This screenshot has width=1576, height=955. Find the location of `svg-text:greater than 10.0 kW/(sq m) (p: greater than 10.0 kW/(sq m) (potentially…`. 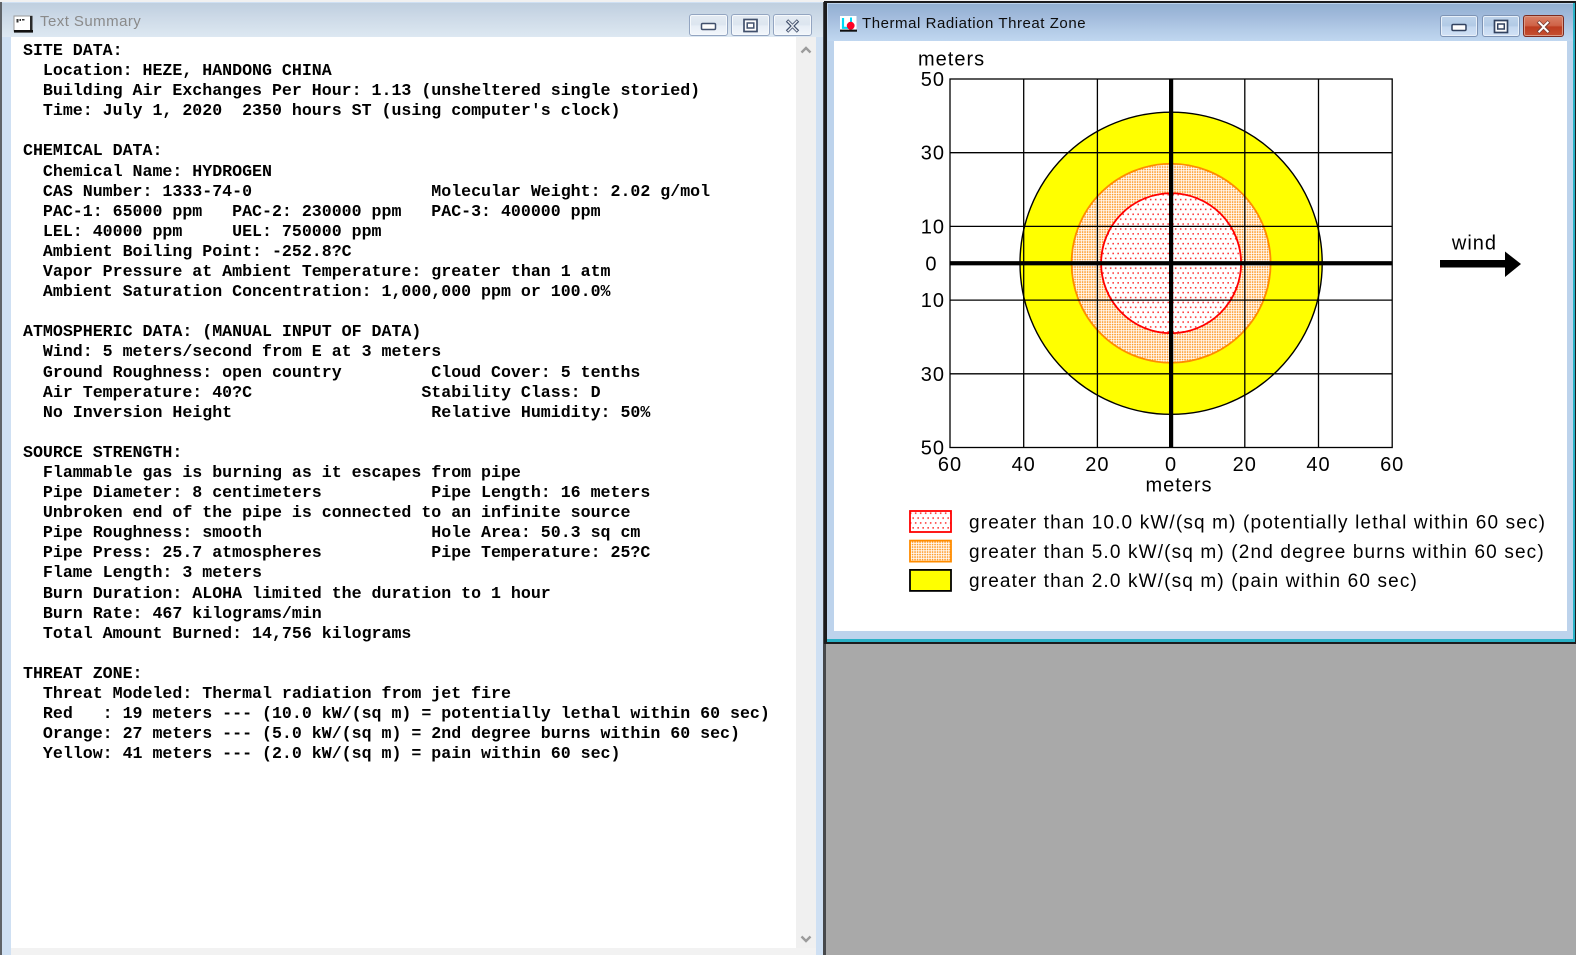

svg-text:greater than 10.0 kW/(sq m) (p: greater than 10.0 kW/(sq m) (potentially… is located at coordinates (1257, 523).